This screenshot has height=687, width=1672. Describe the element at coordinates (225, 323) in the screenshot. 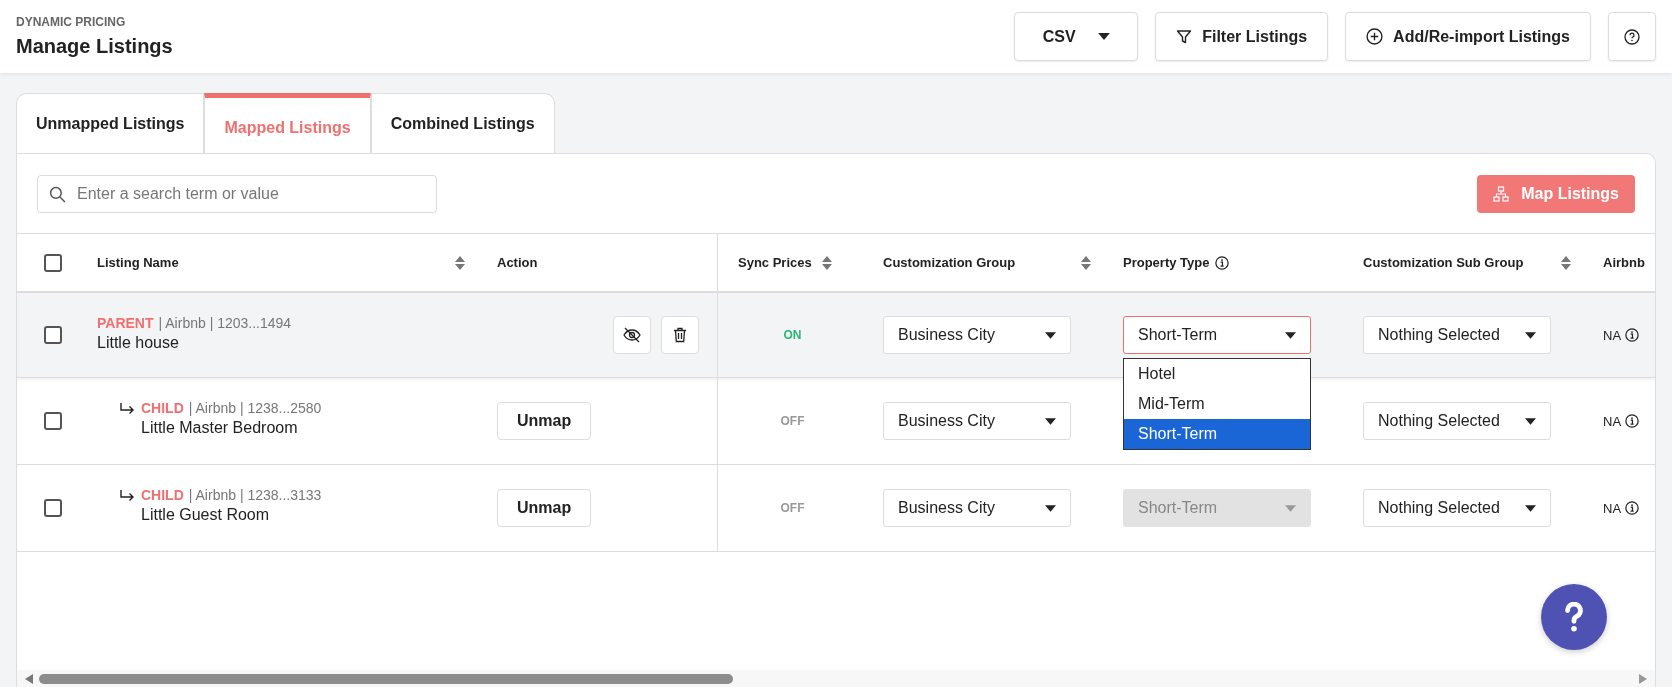

I see `listing-meta: | Airbnb | 1203...1494` at that location.